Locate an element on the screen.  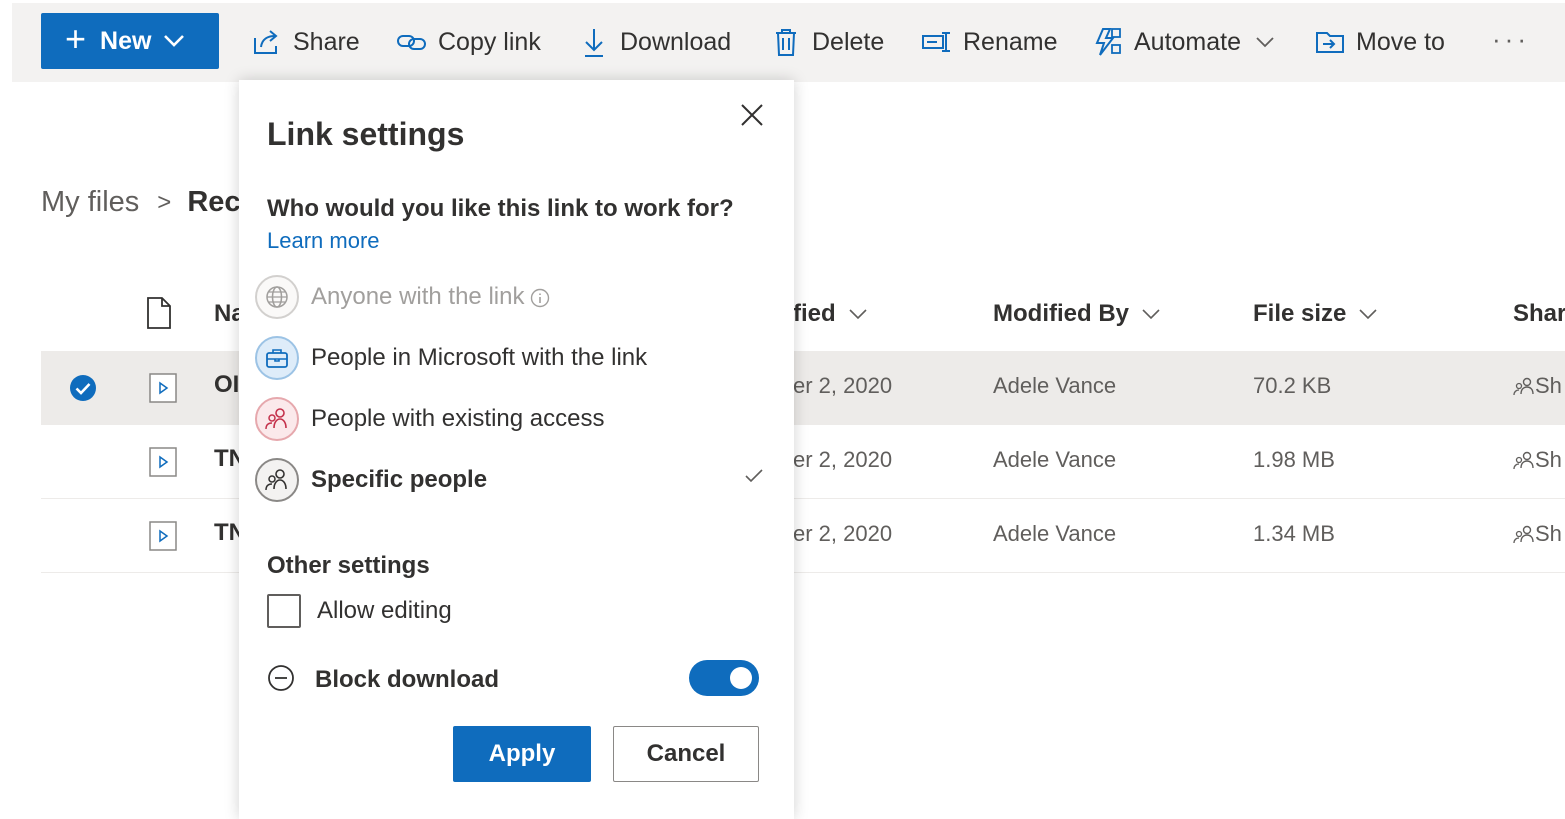
file-size: 1.98 MB is located at coordinates (1294, 459).